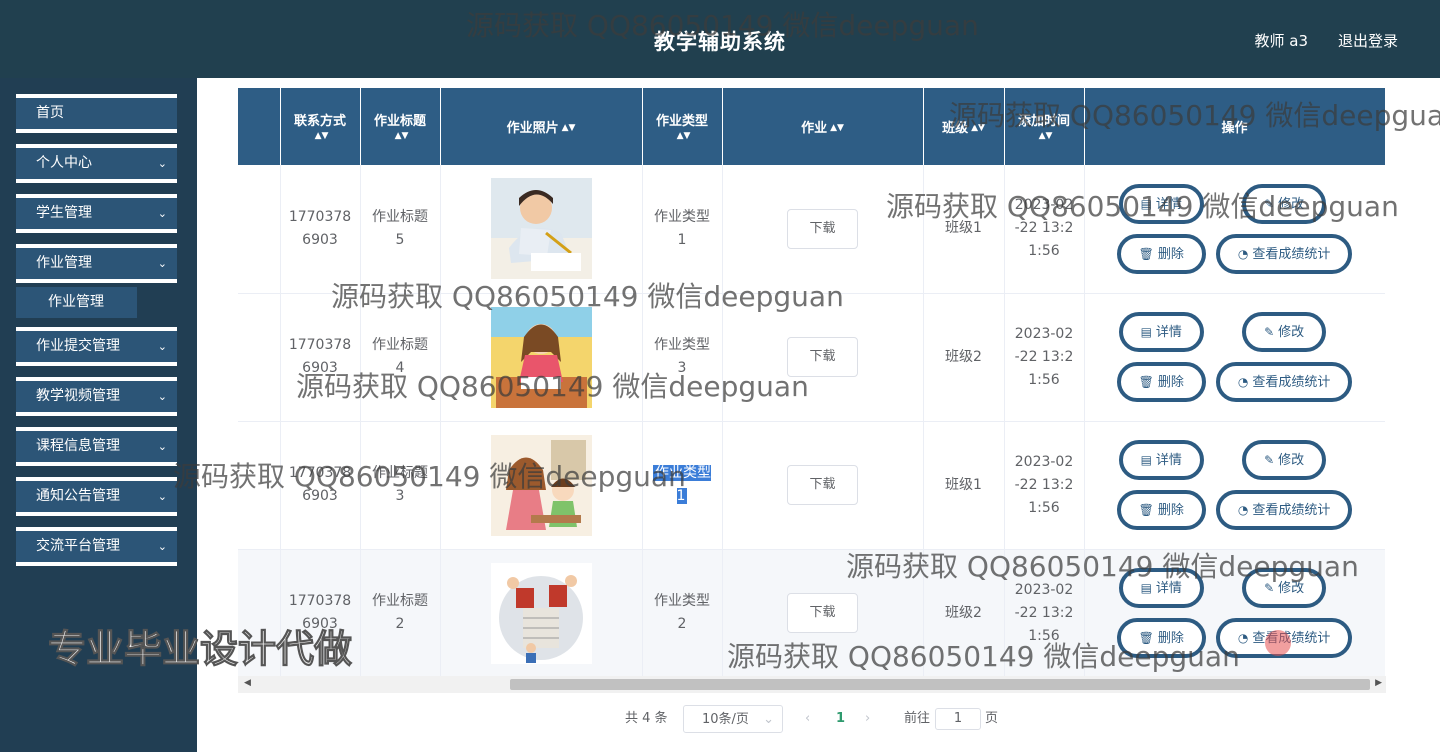 Image resolution: width=1440 pixels, height=752 pixels. Describe the element at coordinates (96, 213) in the screenshot. I see `sidebar-item-students: 学生管理 ⌄` at that location.